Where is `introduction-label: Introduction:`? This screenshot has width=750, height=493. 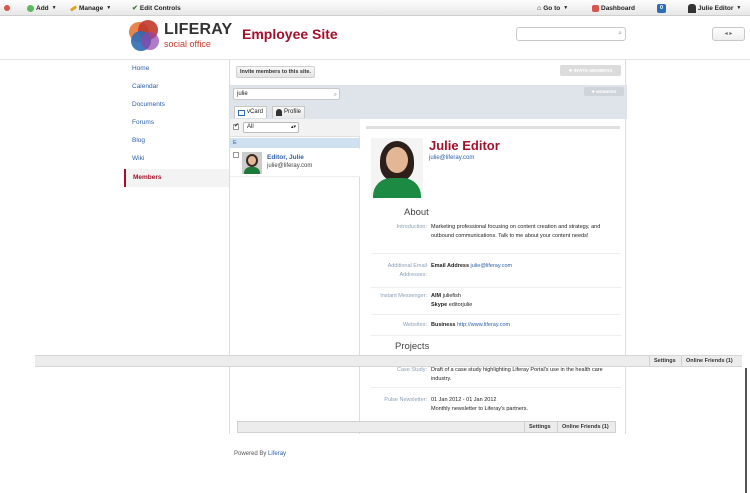 introduction-label: Introduction: is located at coordinates (411, 227).